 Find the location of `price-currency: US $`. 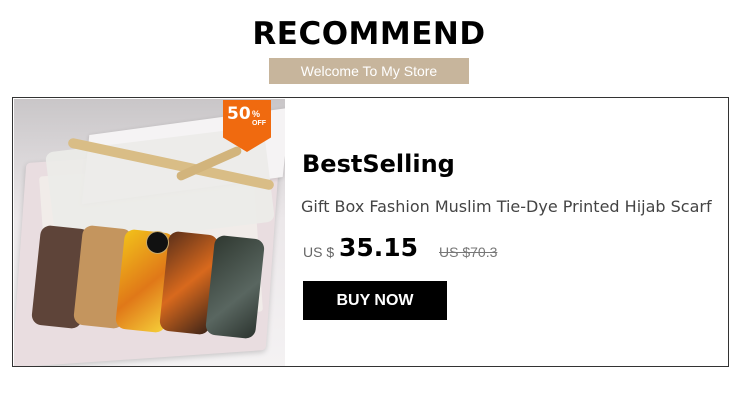

price-currency: US $ is located at coordinates (319, 252).